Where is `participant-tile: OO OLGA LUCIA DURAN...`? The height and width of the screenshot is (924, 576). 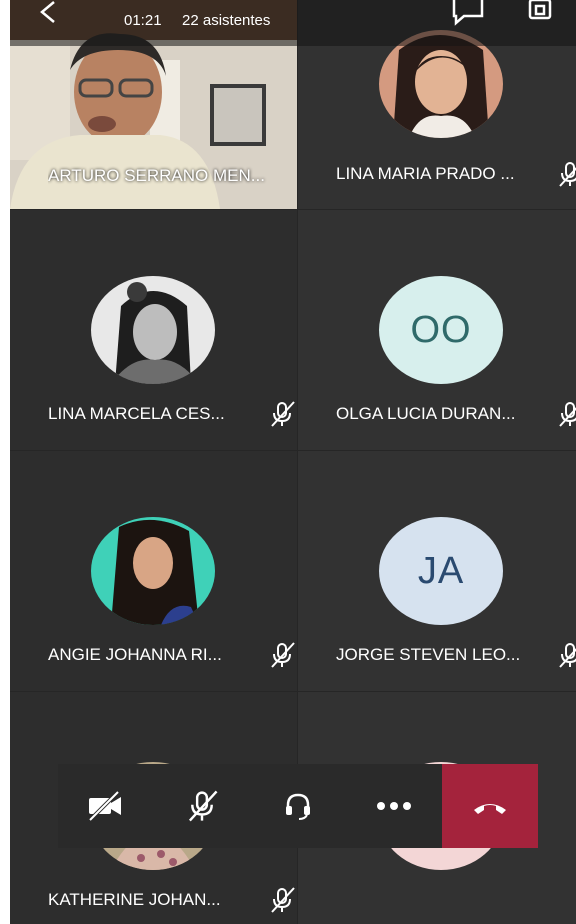
participant-tile: OO OLGA LUCIA DURAN... is located at coordinates (437, 330).